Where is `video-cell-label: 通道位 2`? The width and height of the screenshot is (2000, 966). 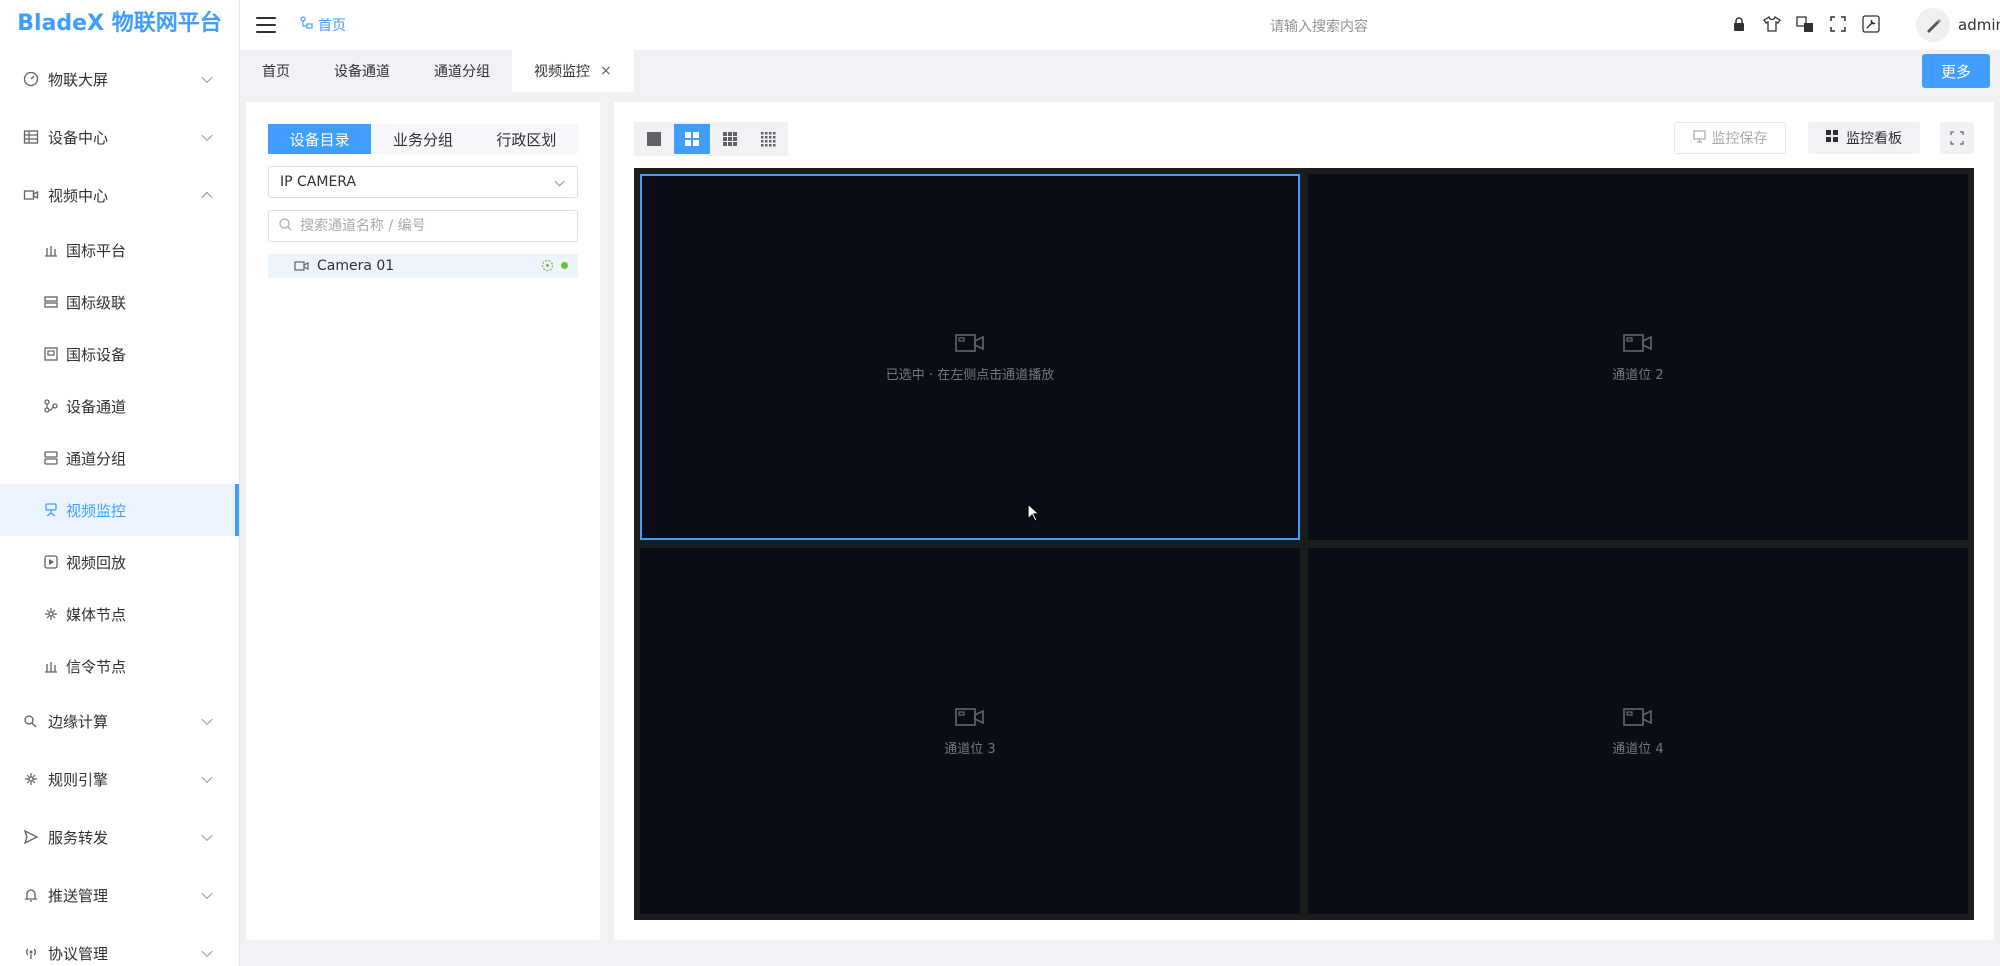
video-cell-label: 通道位 2 is located at coordinates (1638, 375).